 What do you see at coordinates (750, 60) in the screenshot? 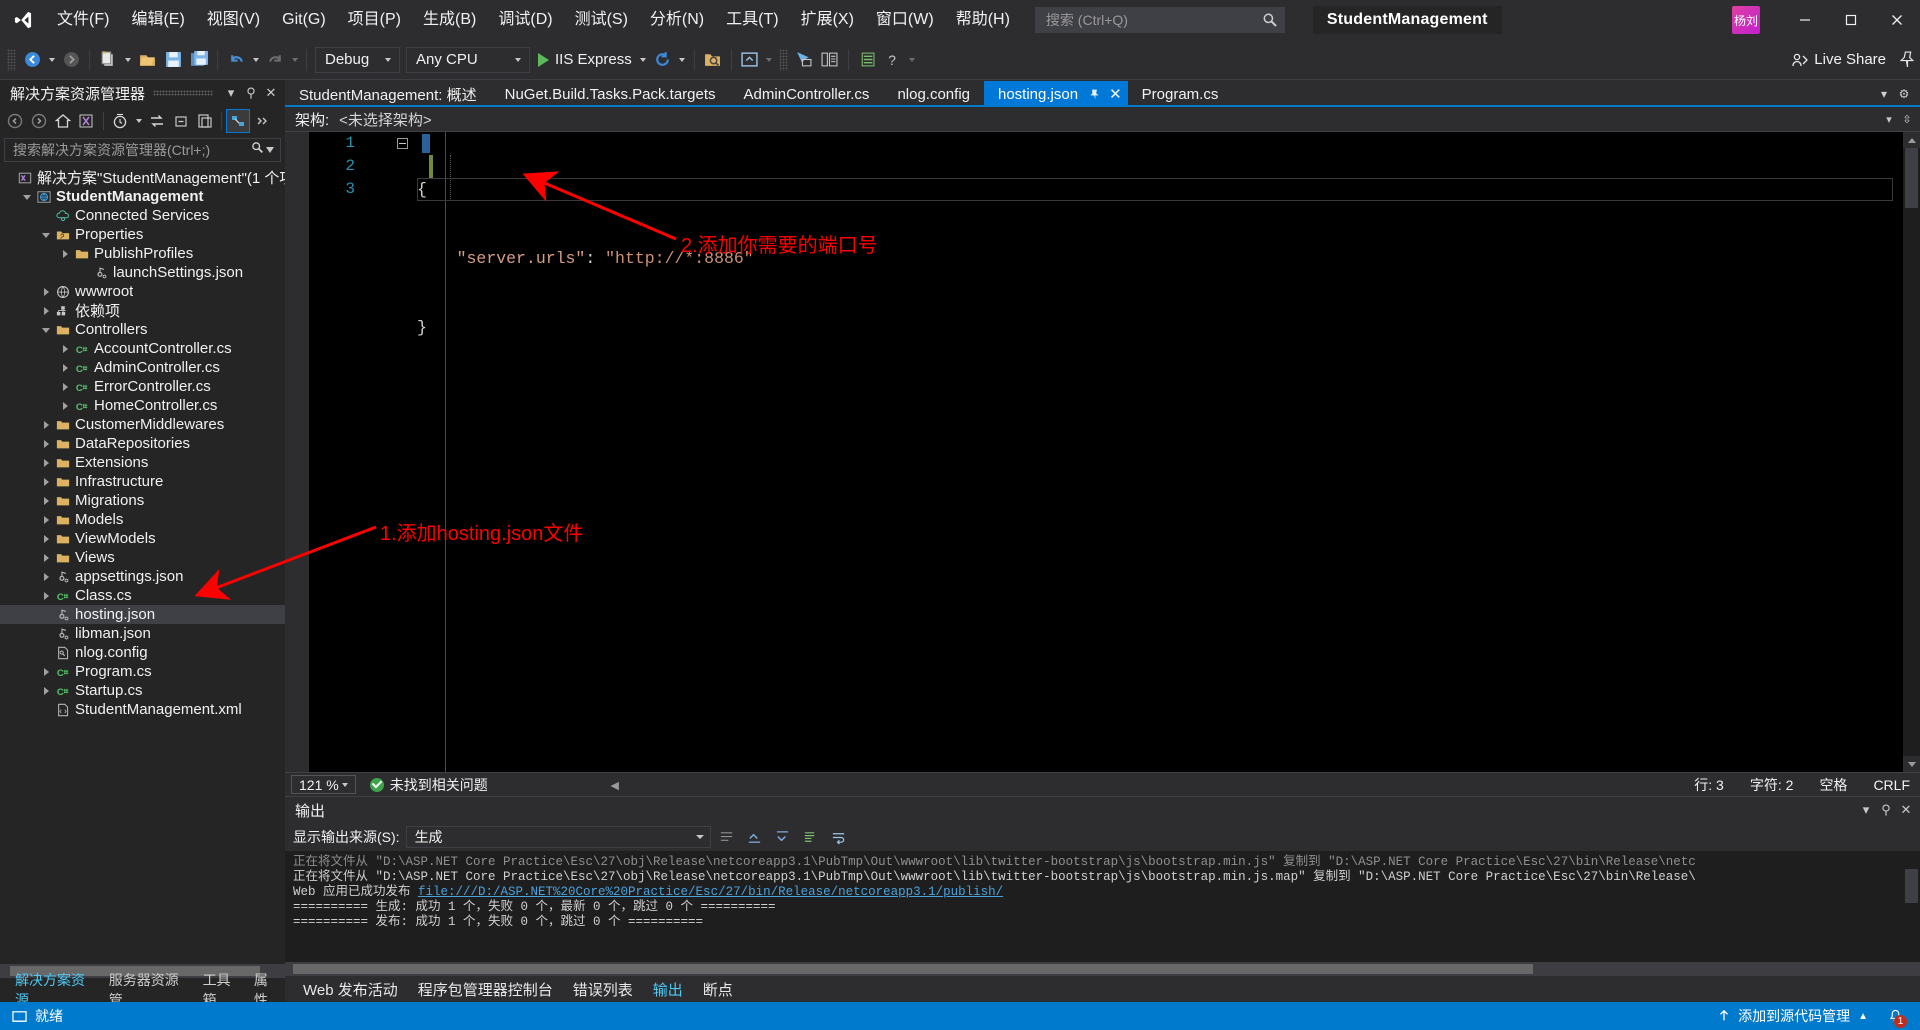
I see `preview-window-icon` at bounding box center [750, 60].